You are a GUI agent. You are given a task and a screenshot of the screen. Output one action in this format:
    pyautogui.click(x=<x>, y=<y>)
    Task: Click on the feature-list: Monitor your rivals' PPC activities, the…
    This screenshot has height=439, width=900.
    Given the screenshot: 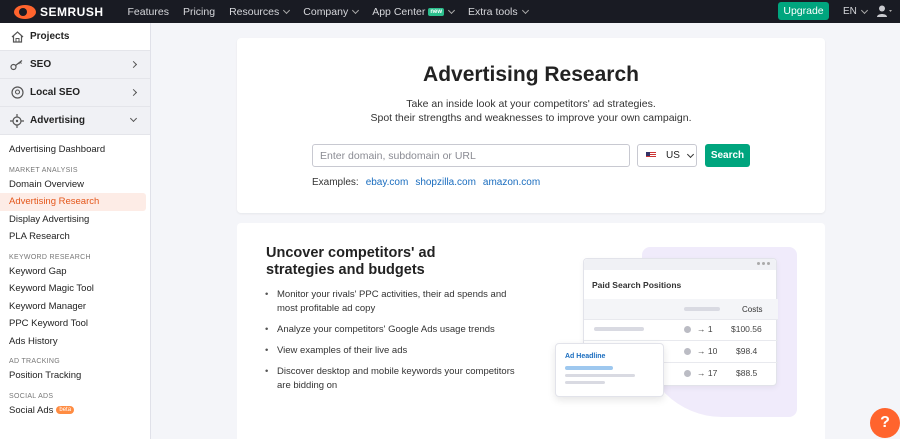 What is the action you would take?
    pyautogui.click(x=395, y=344)
    